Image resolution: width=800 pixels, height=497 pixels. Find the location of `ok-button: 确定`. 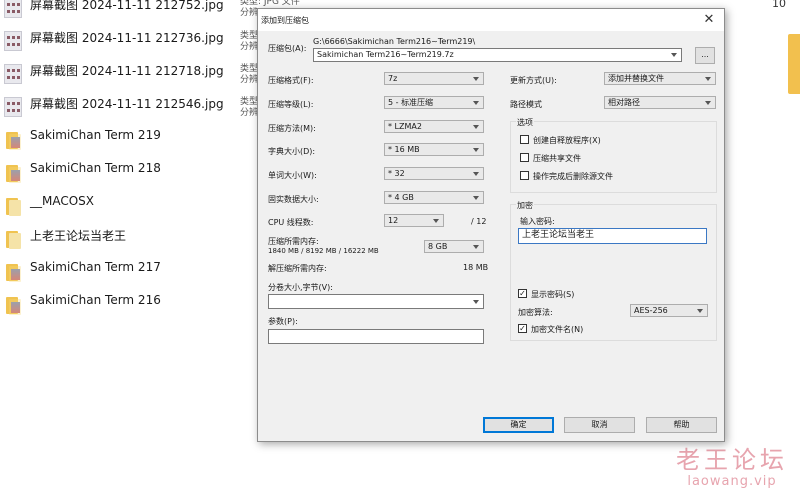

ok-button: 确定 is located at coordinates (518, 425).